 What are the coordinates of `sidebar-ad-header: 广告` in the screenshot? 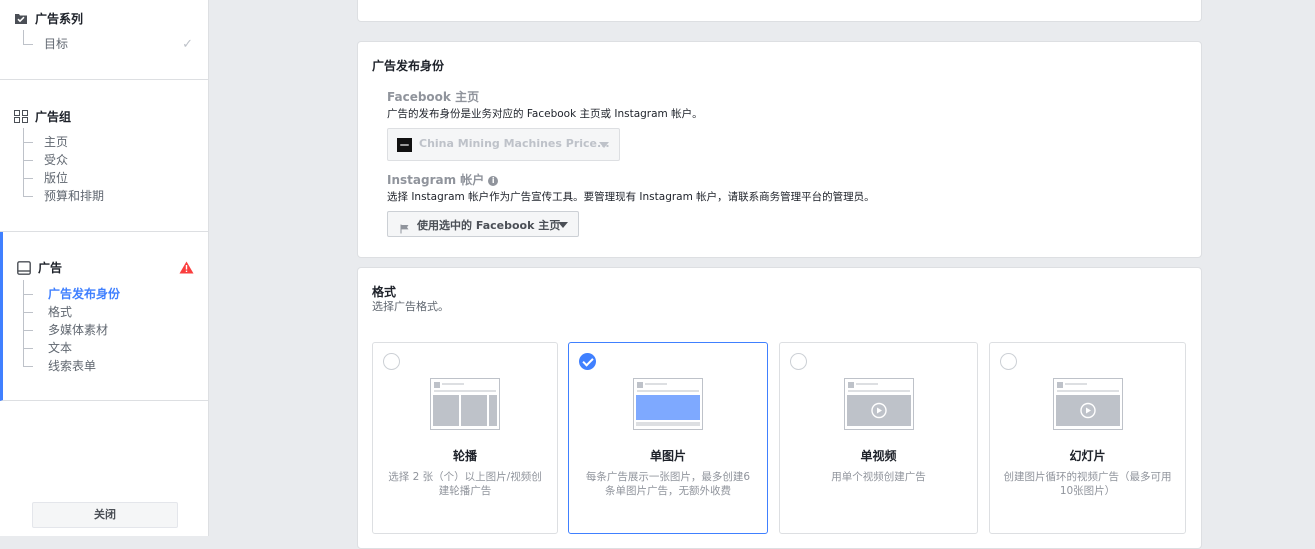 It's located at (39, 267).